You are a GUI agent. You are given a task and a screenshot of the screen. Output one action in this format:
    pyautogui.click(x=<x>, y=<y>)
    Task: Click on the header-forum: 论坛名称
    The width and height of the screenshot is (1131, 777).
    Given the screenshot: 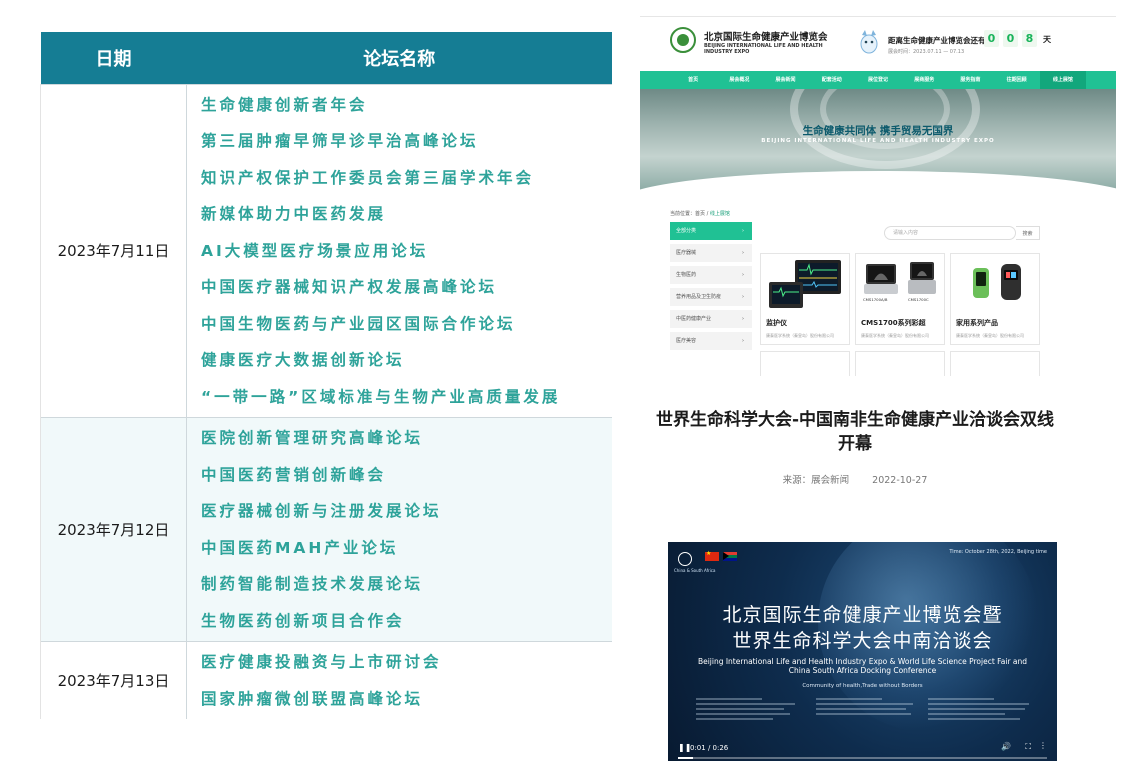 What is the action you would take?
    pyautogui.click(x=399, y=58)
    